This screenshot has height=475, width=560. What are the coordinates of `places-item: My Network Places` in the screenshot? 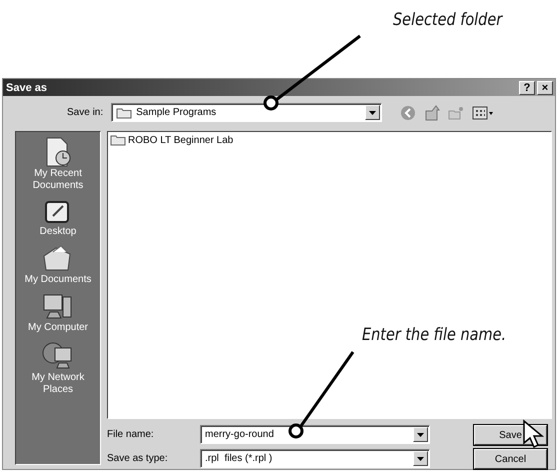 It's located at (58, 368).